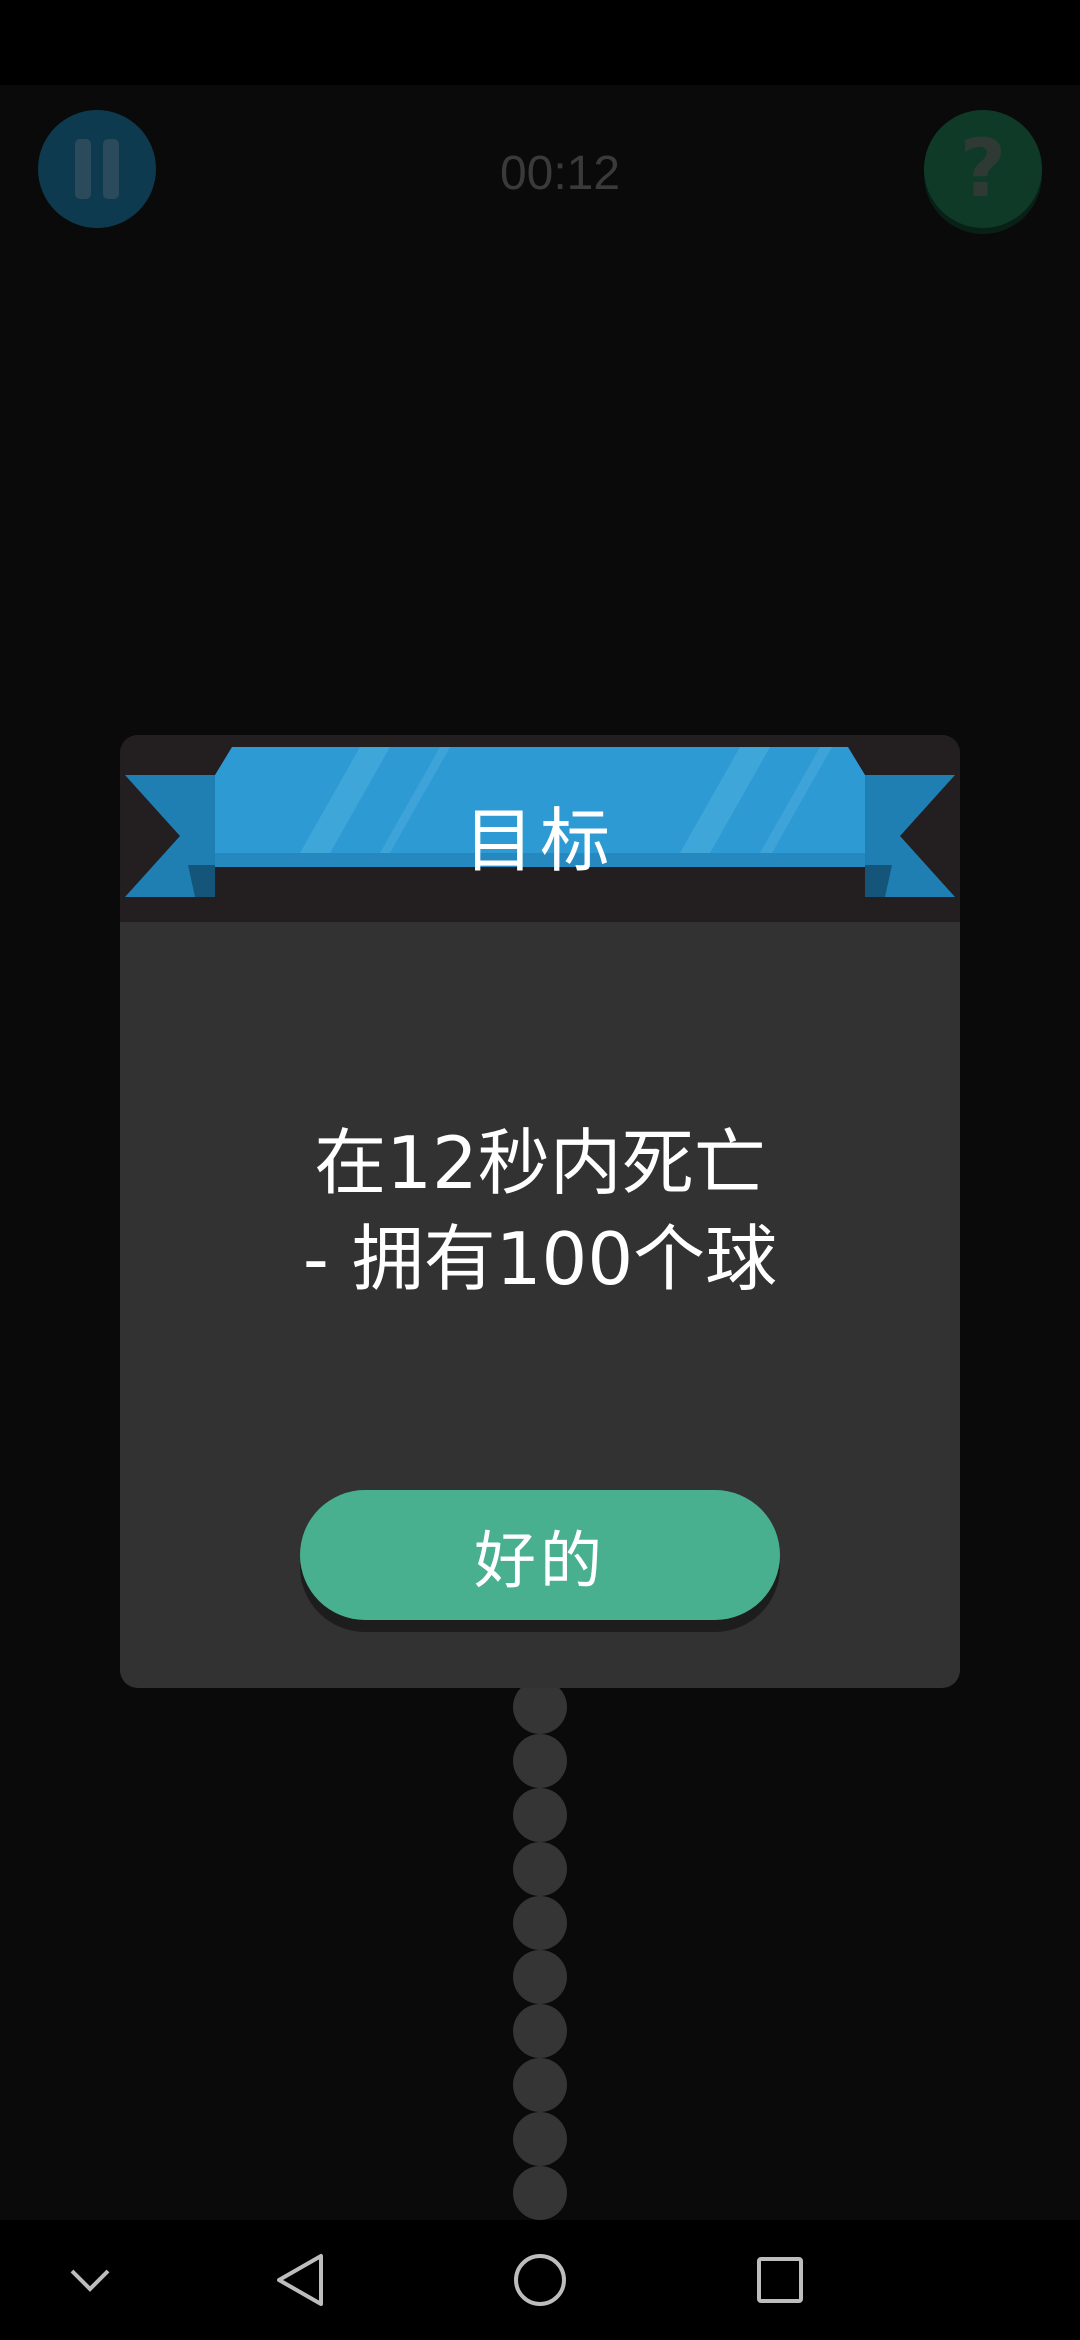 The image size is (1080, 2340). What do you see at coordinates (540, 1163) in the screenshot?
I see `goal-message-line-1: 在12秒内死亡` at bounding box center [540, 1163].